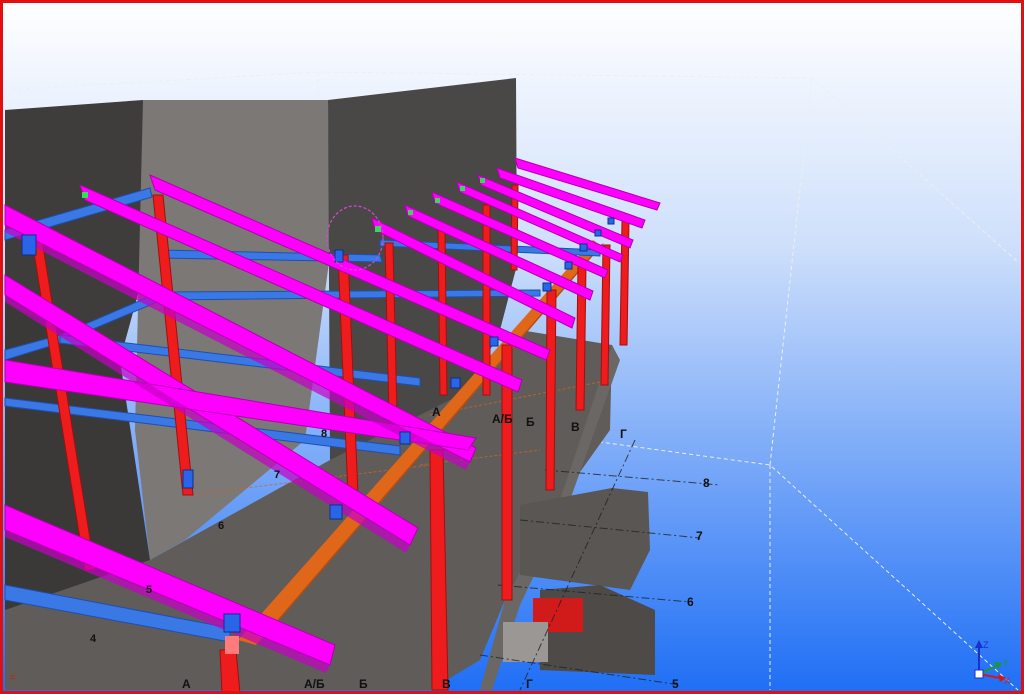  Describe the element at coordinates (575, 427) in the screenshot. I see `grid-label-v-far: В` at that location.